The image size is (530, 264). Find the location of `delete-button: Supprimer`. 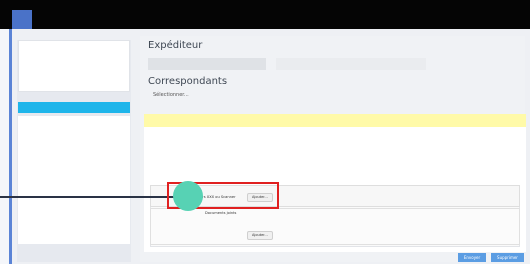

delete-button: Supprimer is located at coordinates (507, 257).